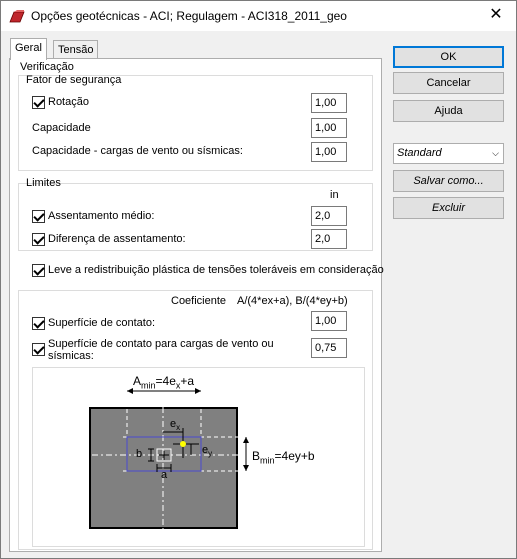 Image resolution: width=517 pixels, height=559 pixels. What do you see at coordinates (61, 128) in the screenshot?
I see `capacidade-label: Capacidade` at bounding box center [61, 128].